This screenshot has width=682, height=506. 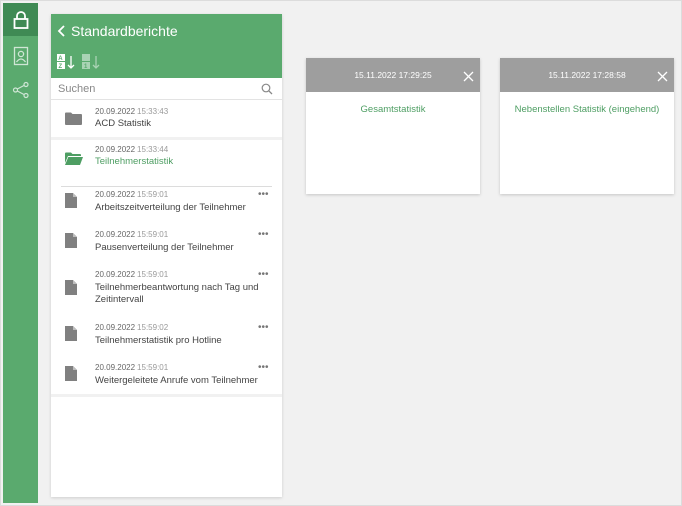 What do you see at coordinates (132, 149) in the screenshot?
I see `item-date: 20.09.2022 15:33:44` at bounding box center [132, 149].